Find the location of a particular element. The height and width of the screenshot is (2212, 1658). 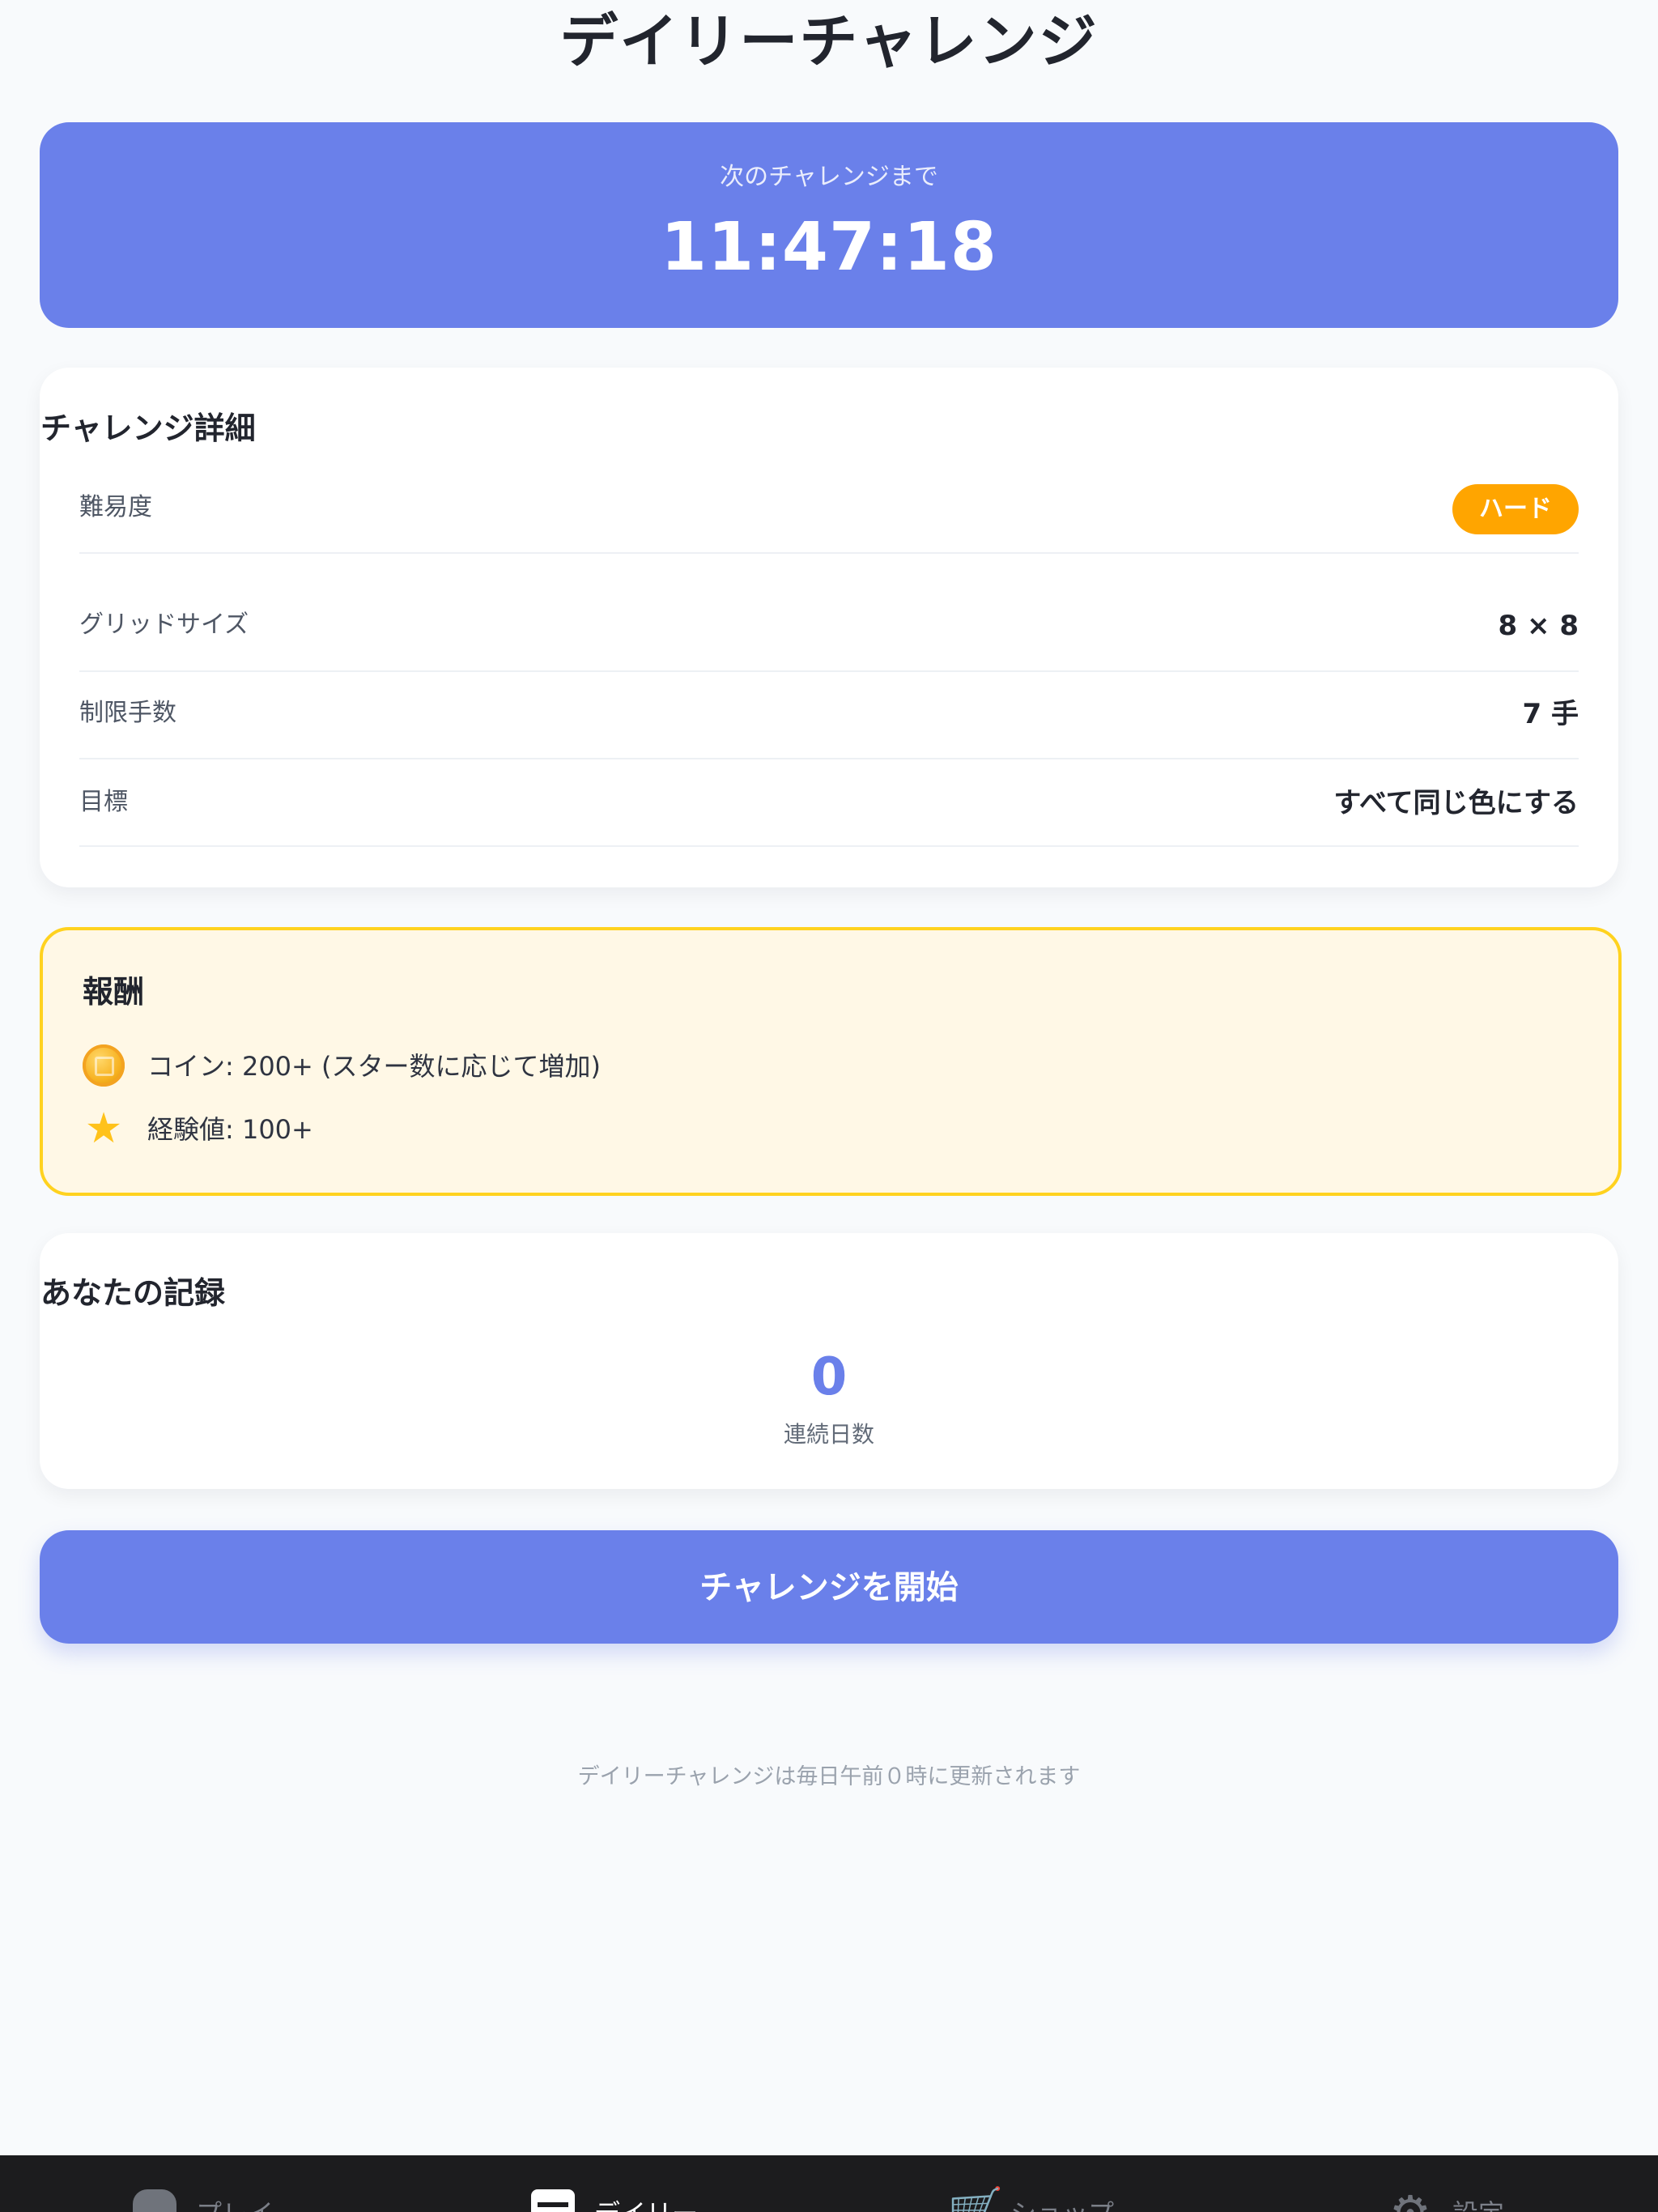

streak-count: 0 is located at coordinates (829, 1377).